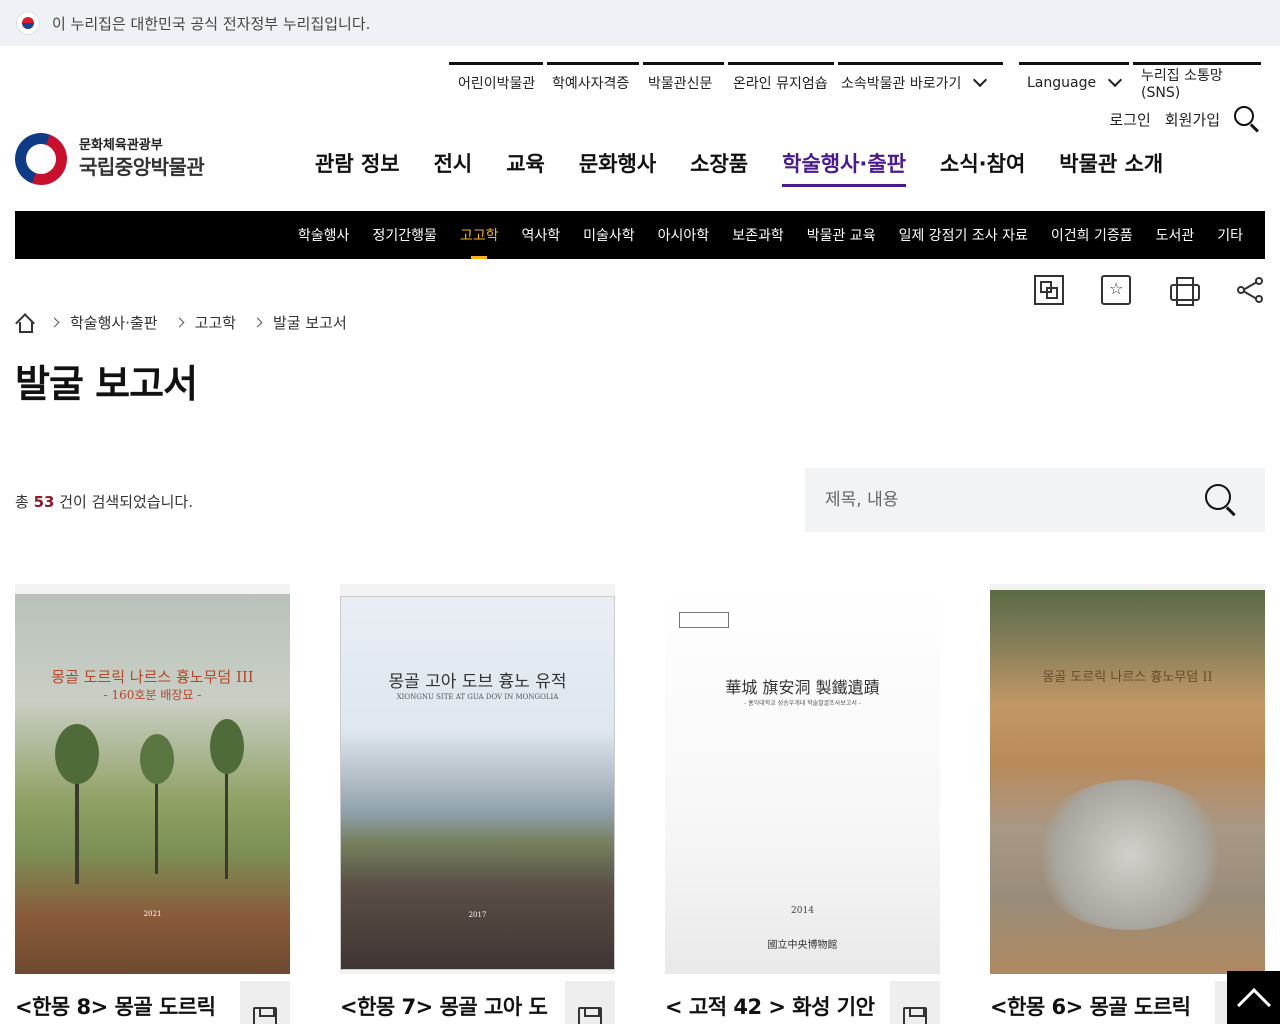 Image resolution: width=1280 pixels, height=1024 pixels. What do you see at coordinates (477, 682) in the screenshot?
I see `cover-title: 몽골 고아 도브 흉노 유적` at bounding box center [477, 682].